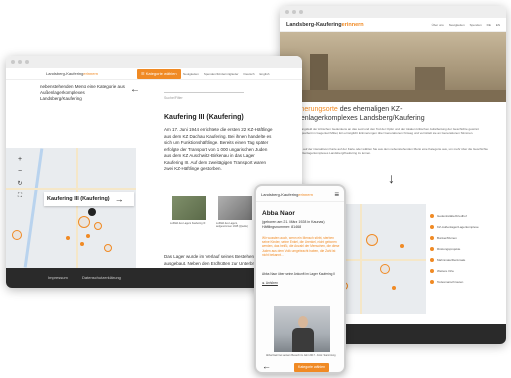 The height and width of the screenshot is (378, 511). What do you see at coordinates (447, 237) in the screenshot?
I see `category-label: Bunker/Ruinen` at bounding box center [447, 237].